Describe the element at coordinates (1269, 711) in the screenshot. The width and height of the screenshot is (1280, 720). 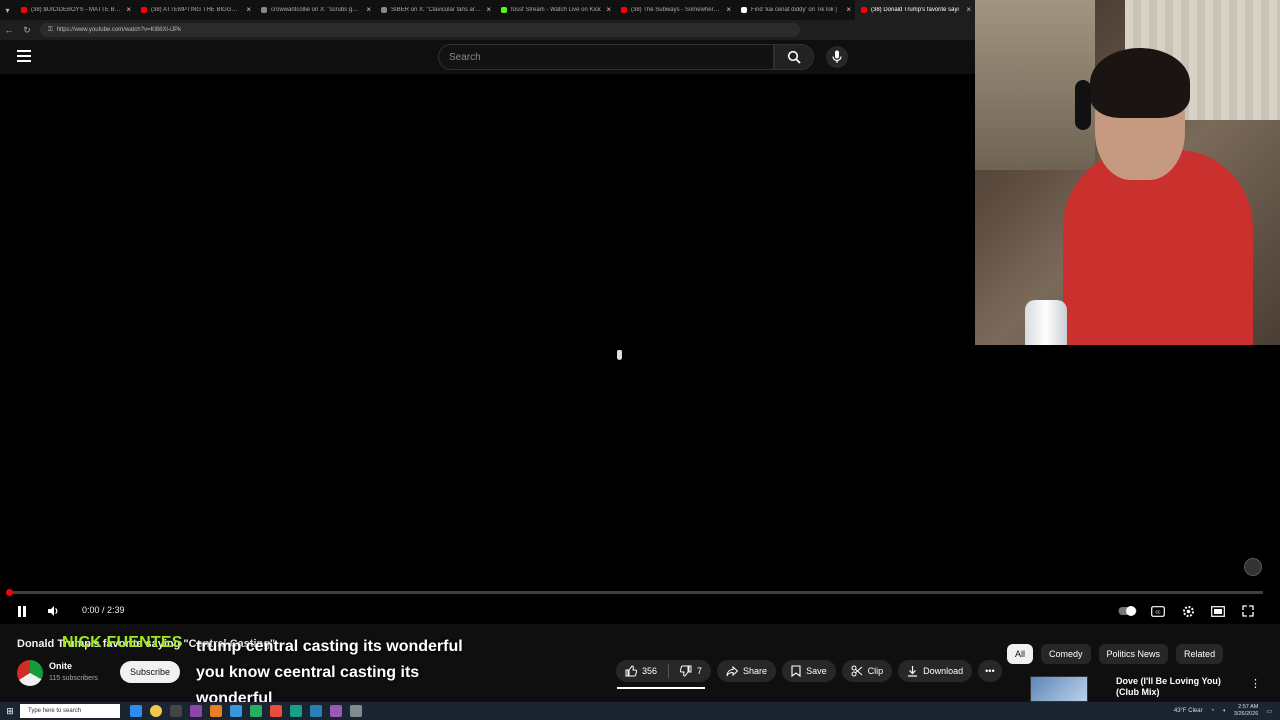
I see `notifications-icon: ▭` at that location.